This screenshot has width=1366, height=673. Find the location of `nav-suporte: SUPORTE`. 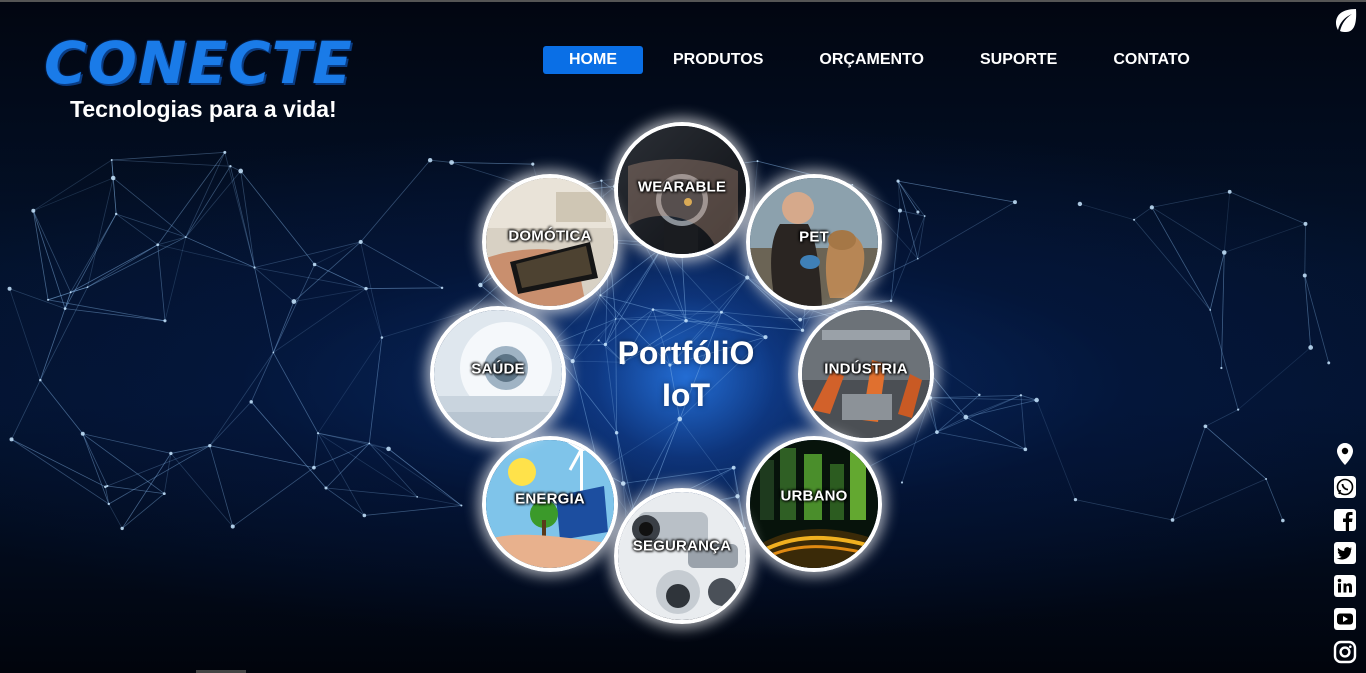

nav-suporte: SUPORTE is located at coordinates (1018, 60).